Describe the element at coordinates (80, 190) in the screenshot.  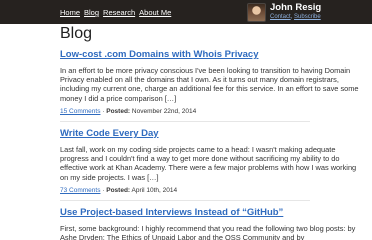
I see `post-comments-link: 73 Comments` at that location.